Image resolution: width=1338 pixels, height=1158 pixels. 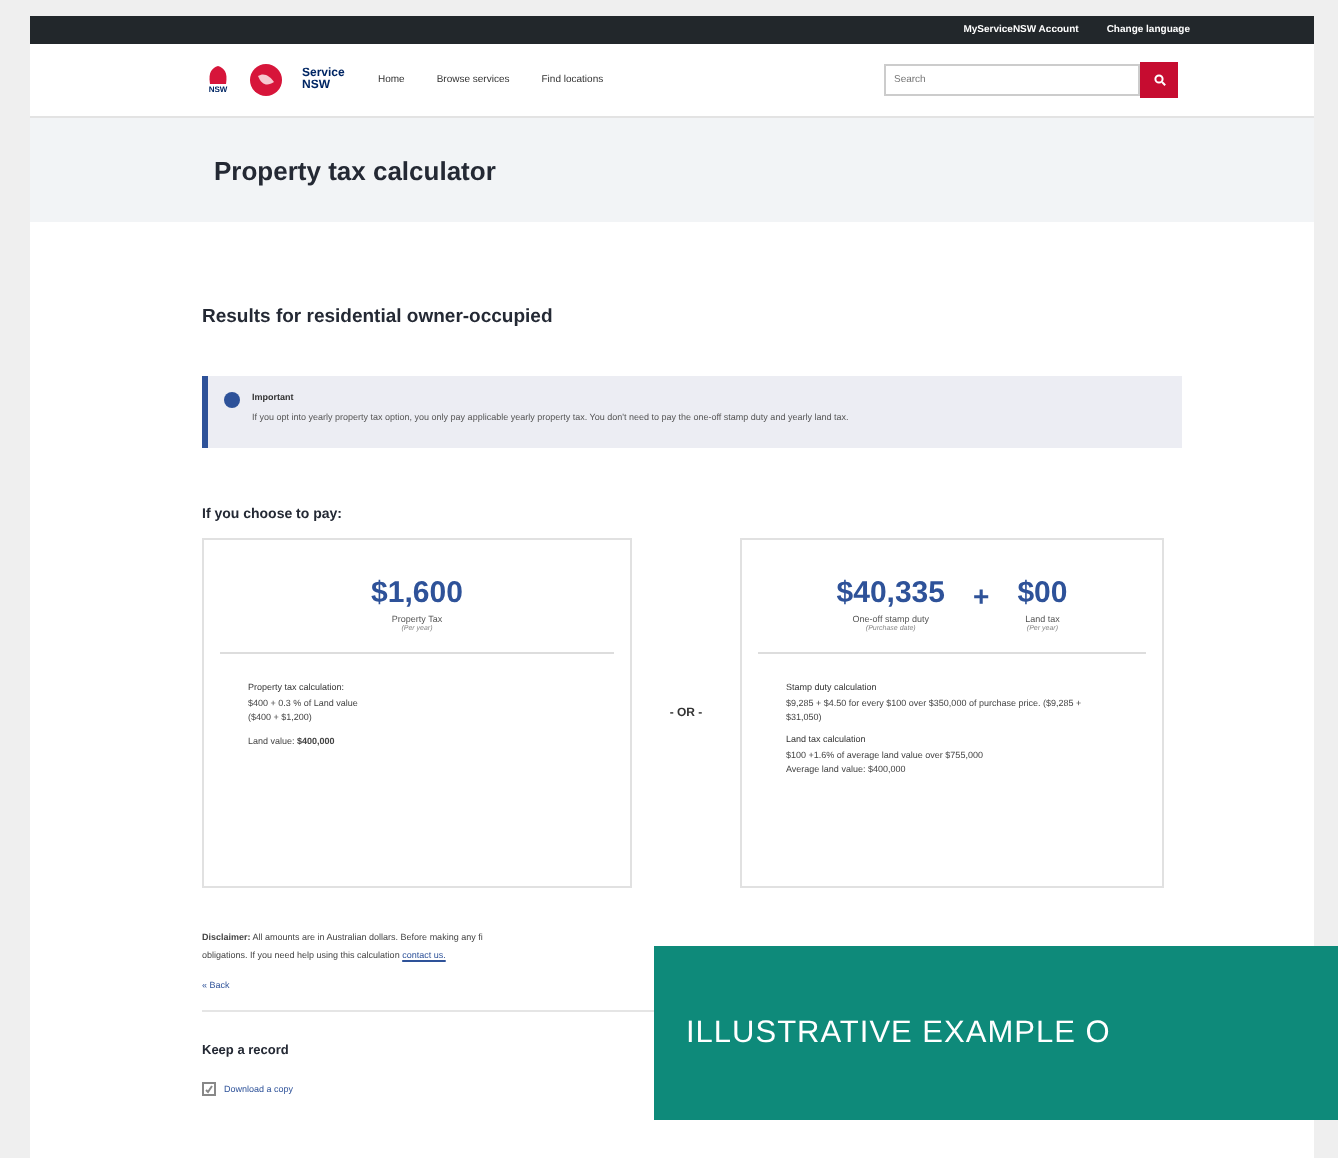 I want to click on amount-value: $40,335, so click(x=890, y=593).